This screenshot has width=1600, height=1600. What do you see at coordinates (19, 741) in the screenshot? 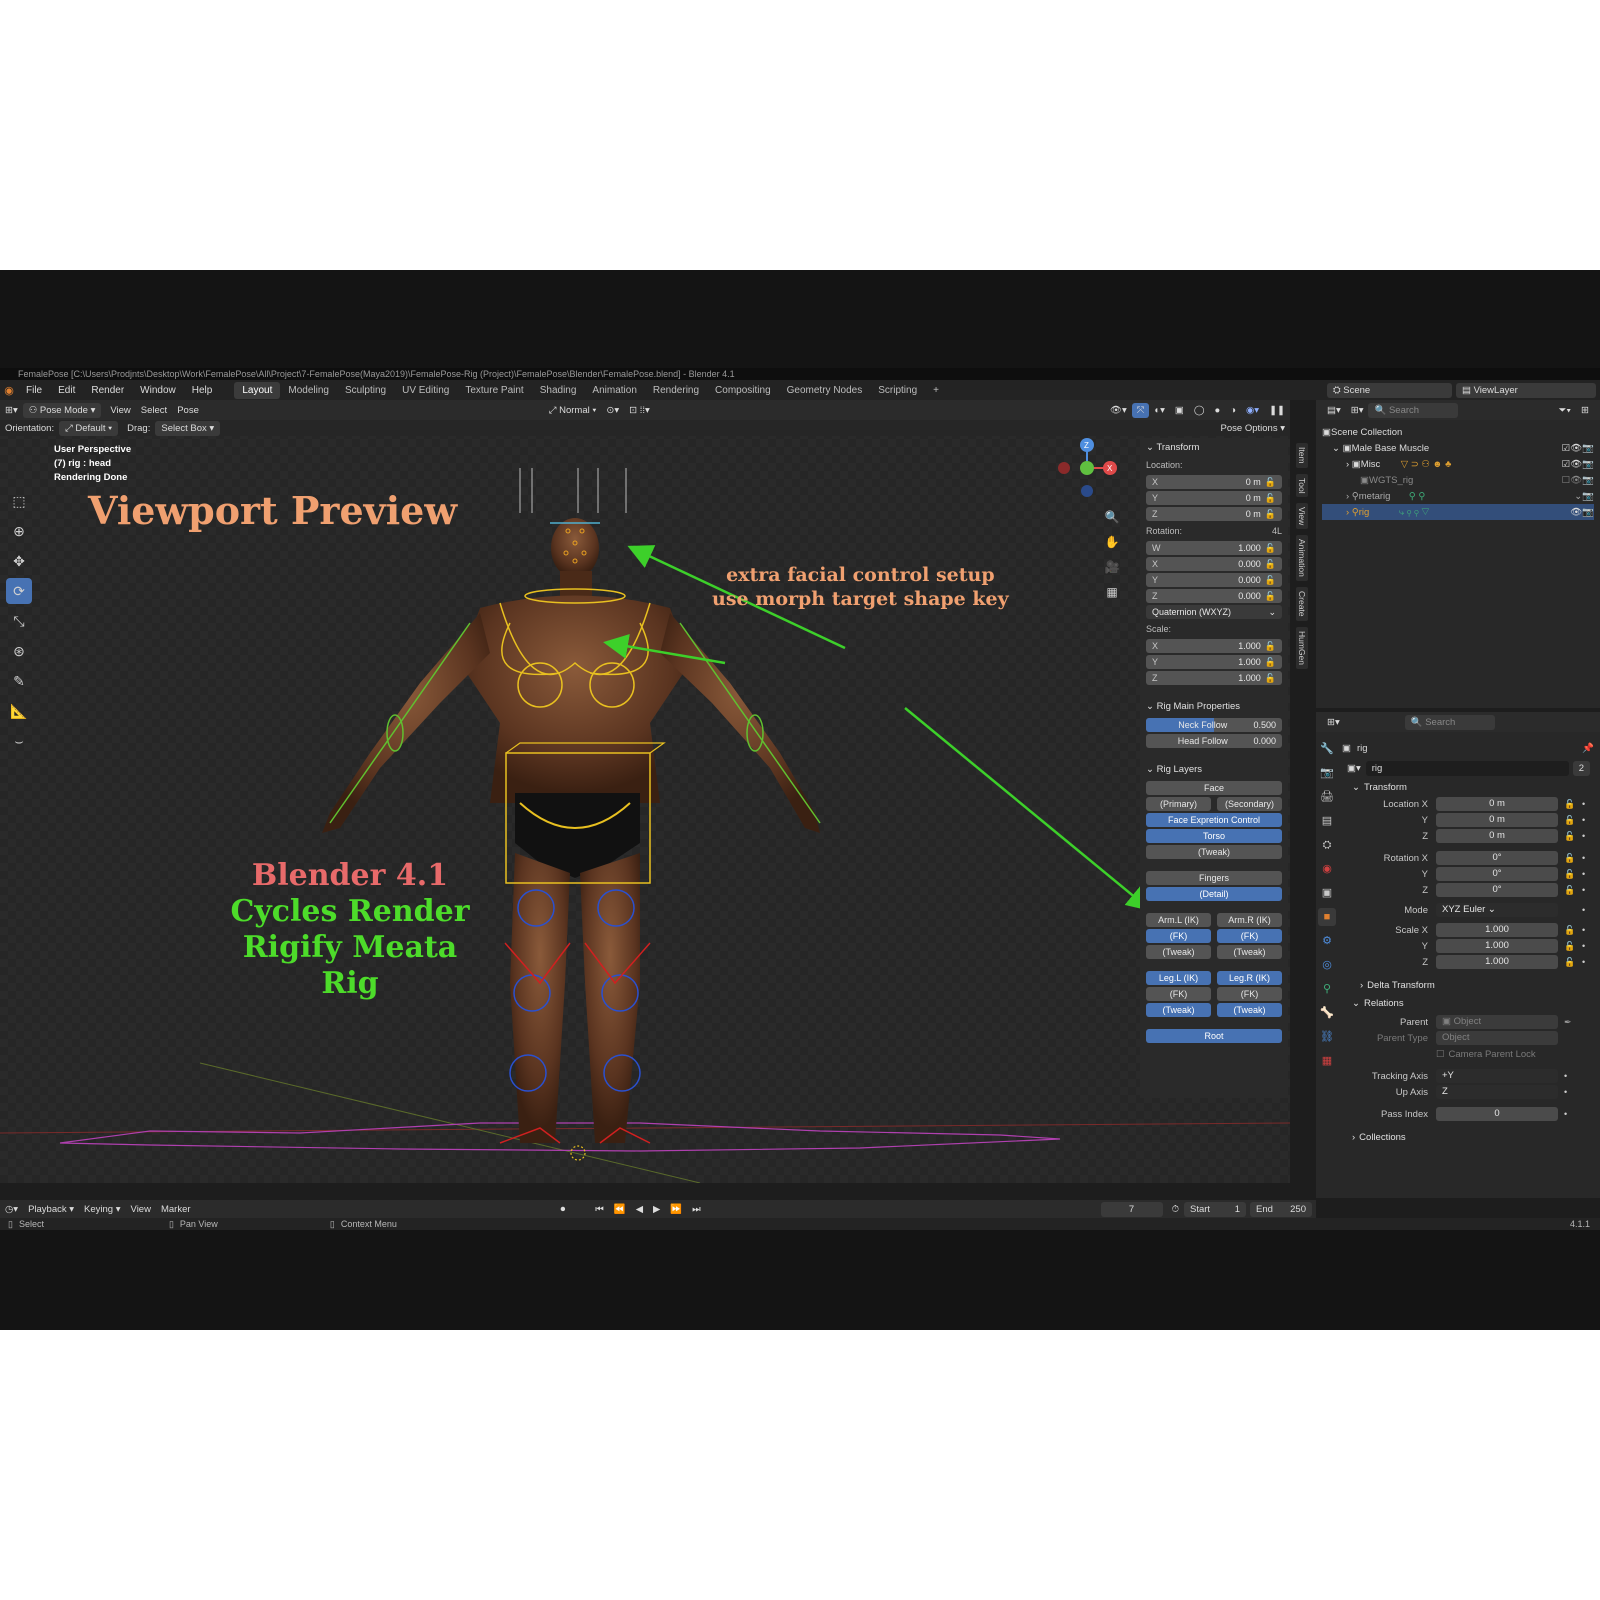
I see `relax-tool-icon: ⌣` at bounding box center [19, 741].